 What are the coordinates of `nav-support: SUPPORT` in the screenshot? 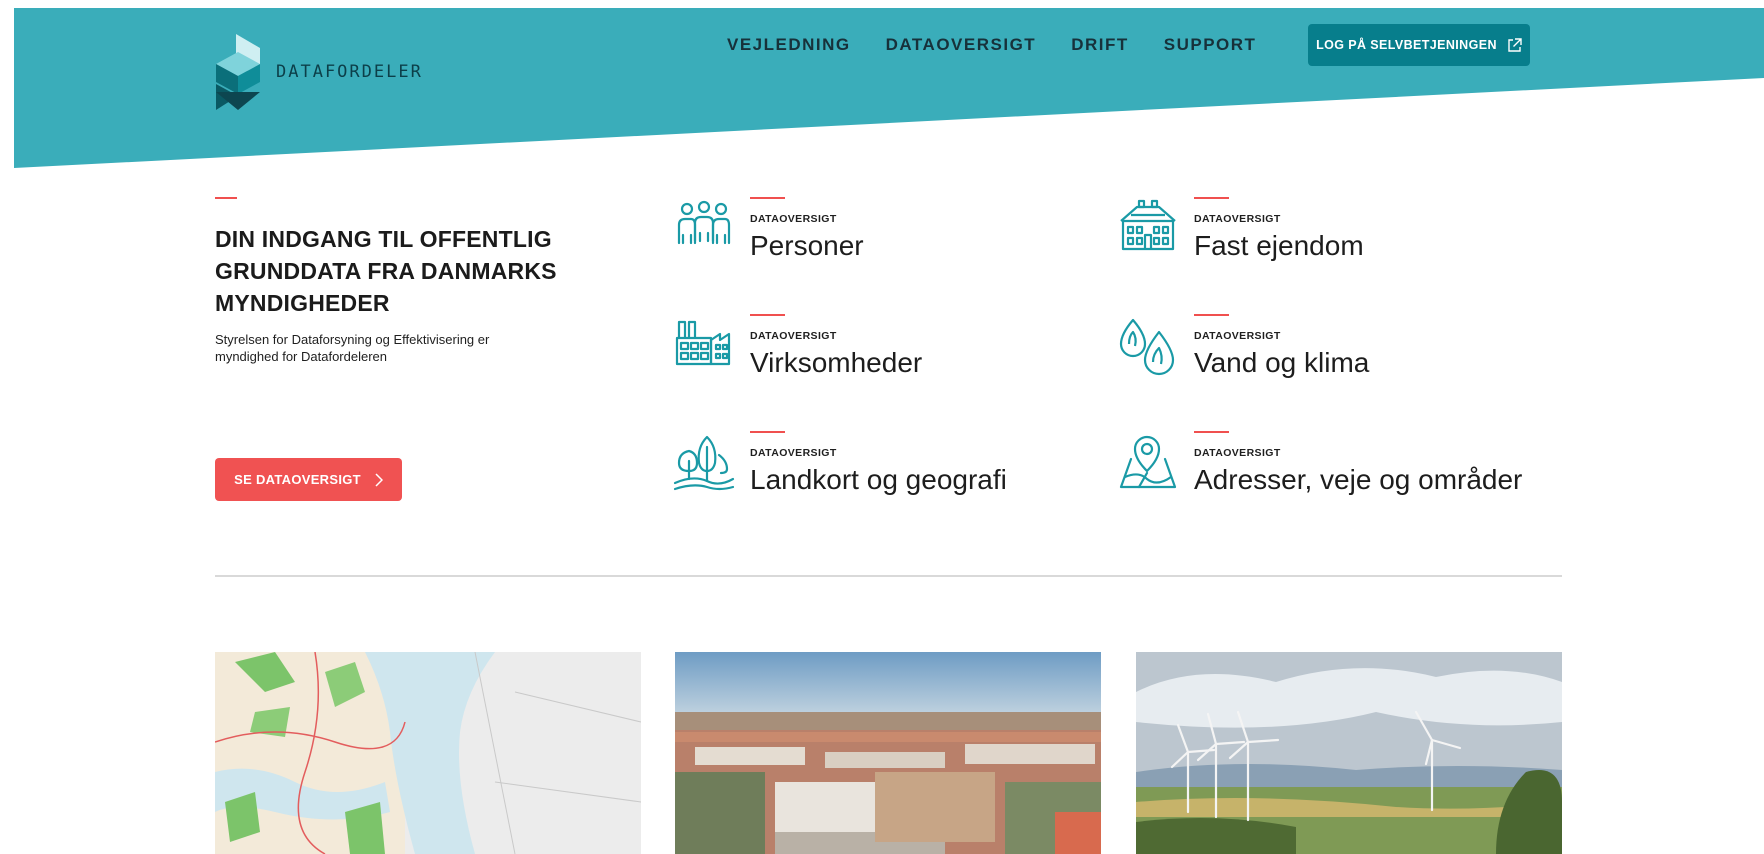 It's located at (1210, 45).